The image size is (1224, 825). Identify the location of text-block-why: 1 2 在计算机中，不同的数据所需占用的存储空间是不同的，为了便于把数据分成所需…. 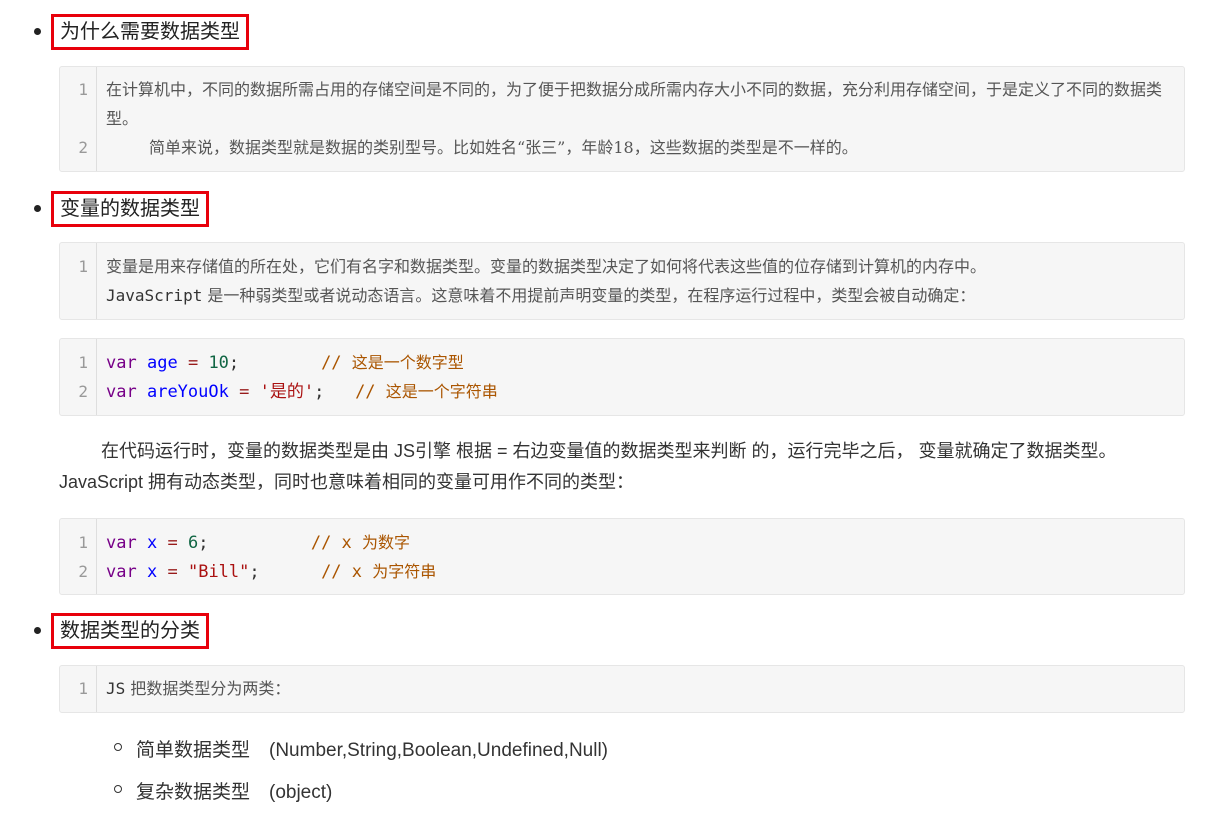
(622, 119).